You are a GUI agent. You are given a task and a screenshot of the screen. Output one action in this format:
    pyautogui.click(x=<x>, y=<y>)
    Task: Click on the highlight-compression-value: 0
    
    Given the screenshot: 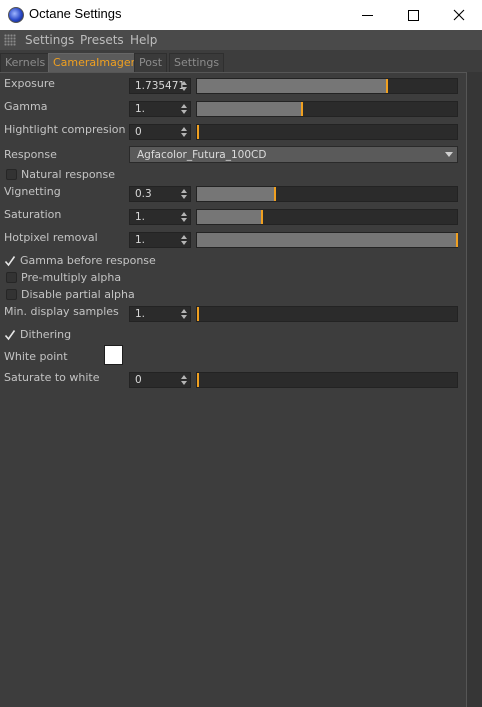 What is the action you would take?
    pyautogui.click(x=138, y=132)
    